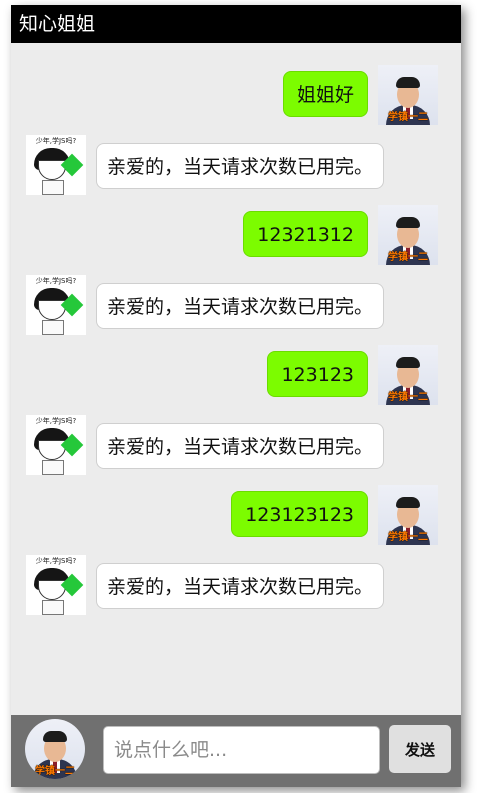 The width and height of the screenshot is (481, 793). Describe the element at coordinates (55, 749) in the screenshot. I see `my-avatar: 学镇一二` at that location.